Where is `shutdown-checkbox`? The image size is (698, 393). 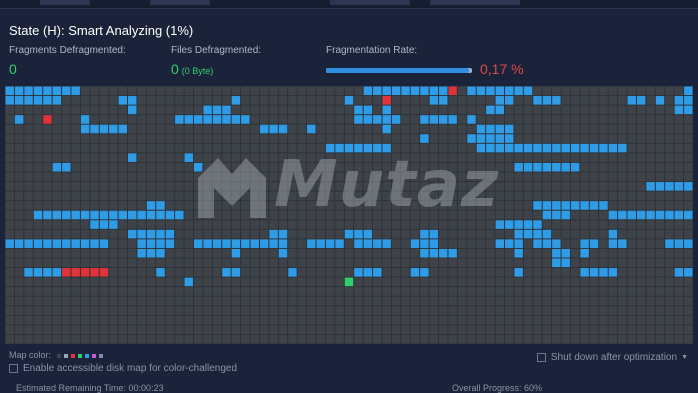 shutdown-checkbox is located at coordinates (541, 357).